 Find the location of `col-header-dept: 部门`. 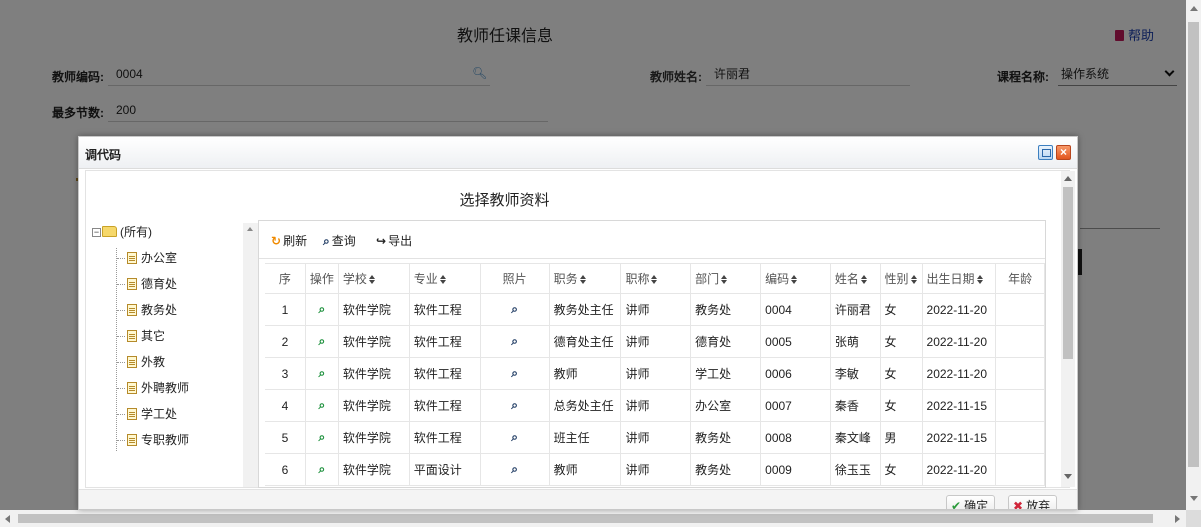

col-header-dept: 部门 is located at coordinates (726, 278).